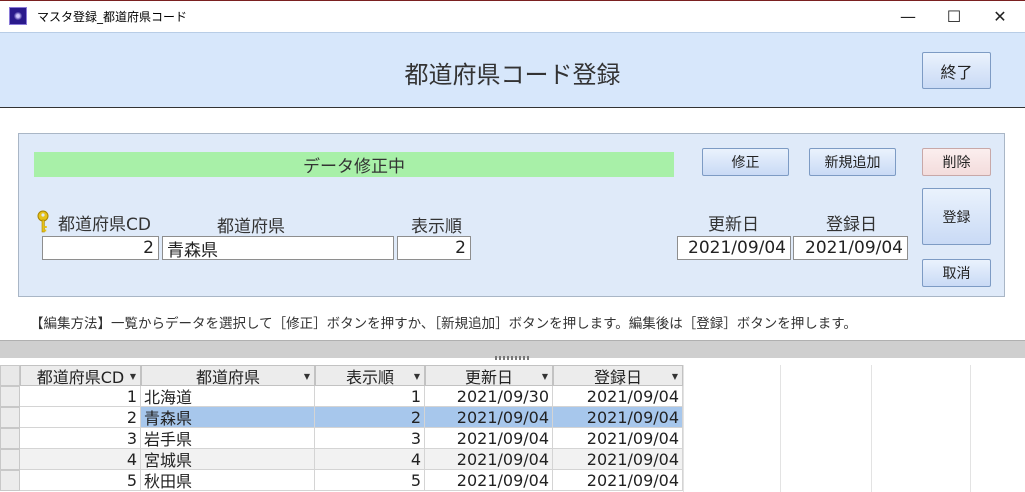  What do you see at coordinates (228, 396) in the screenshot?
I see `cell-prefecture: 北海道` at bounding box center [228, 396].